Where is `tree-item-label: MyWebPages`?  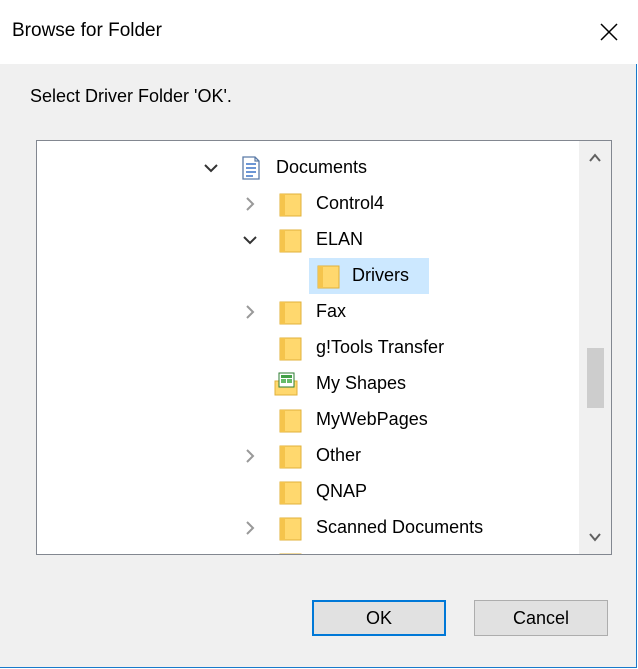 tree-item-label: MyWebPages is located at coordinates (372, 419).